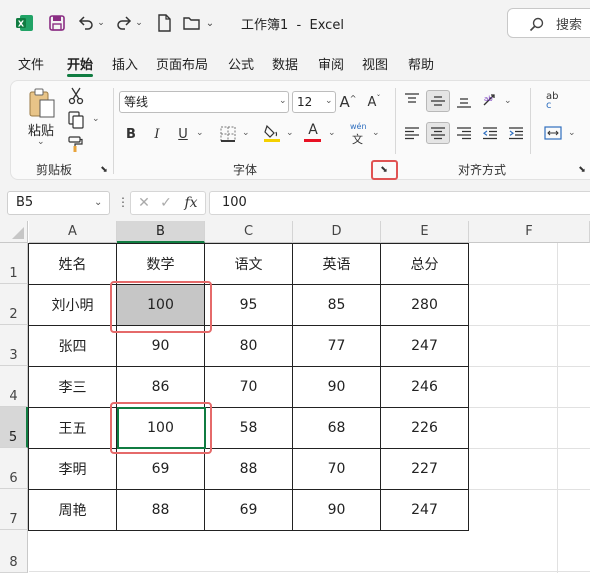 Image resolution: width=590 pixels, height=573 pixels. What do you see at coordinates (464, 101) in the screenshot?
I see `bottom-align-icon` at bounding box center [464, 101].